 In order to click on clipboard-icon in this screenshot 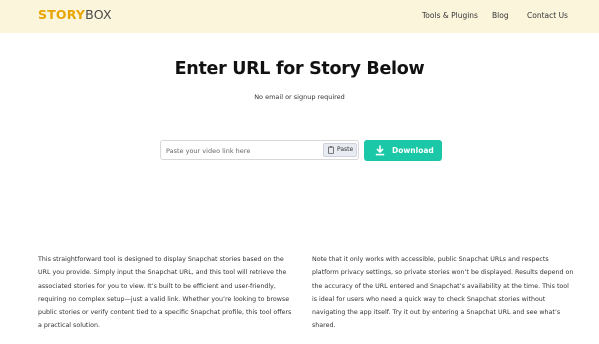, I will do `click(331, 150)`.